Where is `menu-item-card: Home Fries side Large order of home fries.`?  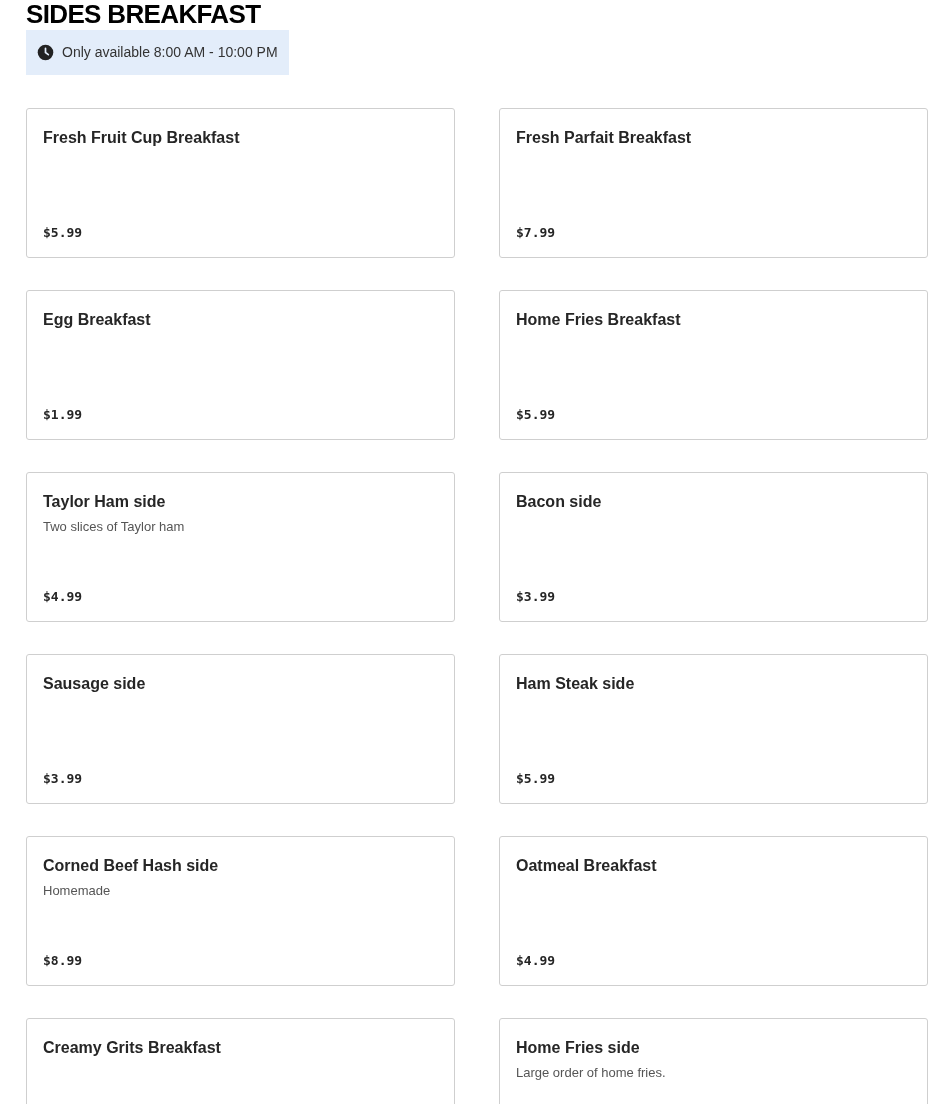
menu-item-card: Home Fries side Large order of home fries. is located at coordinates (713, 1061).